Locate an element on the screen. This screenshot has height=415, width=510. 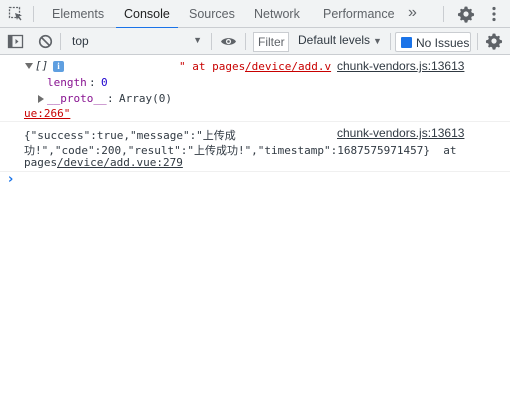
collapse-triangle-icon is located at coordinates (29, 66).